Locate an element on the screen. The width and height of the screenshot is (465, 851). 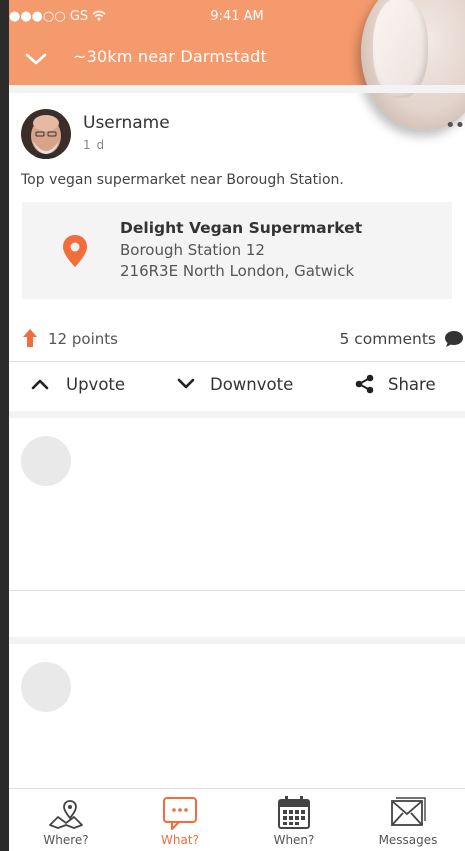
calendar-icon is located at coordinates (294, 812).